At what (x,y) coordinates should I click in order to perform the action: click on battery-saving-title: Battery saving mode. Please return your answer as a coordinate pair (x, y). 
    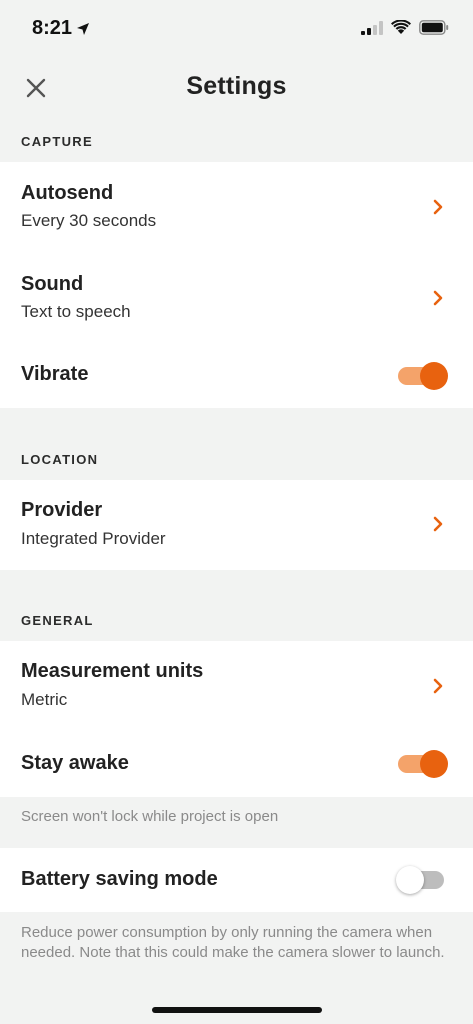
    Looking at the image, I should click on (119, 879).